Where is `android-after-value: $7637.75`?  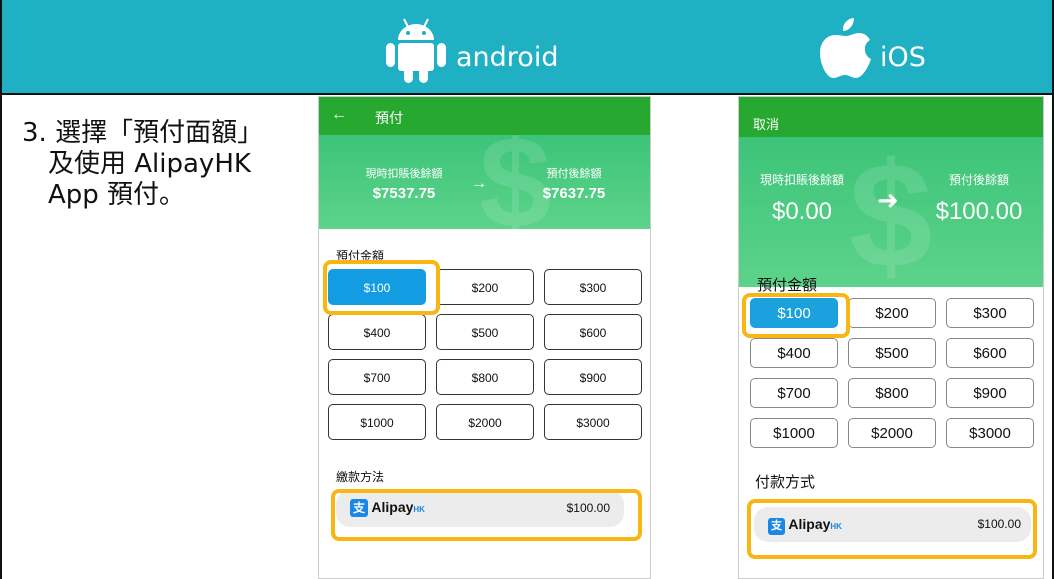
android-after-value: $7637.75 is located at coordinates (574, 193).